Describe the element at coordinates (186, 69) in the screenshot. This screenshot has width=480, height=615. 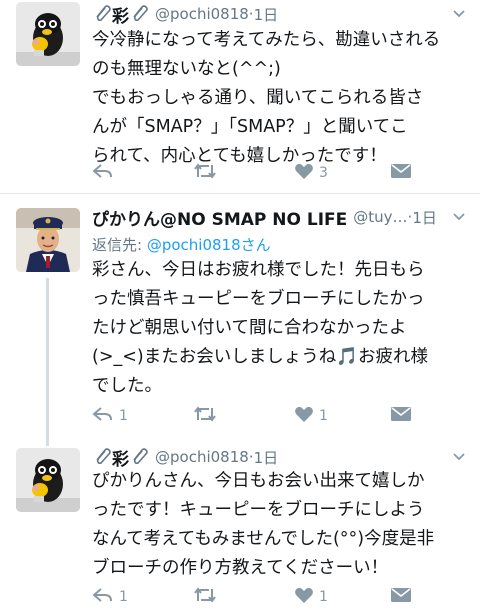
I see `tweet-text-line: のも無理ないなと(^^;)` at that location.